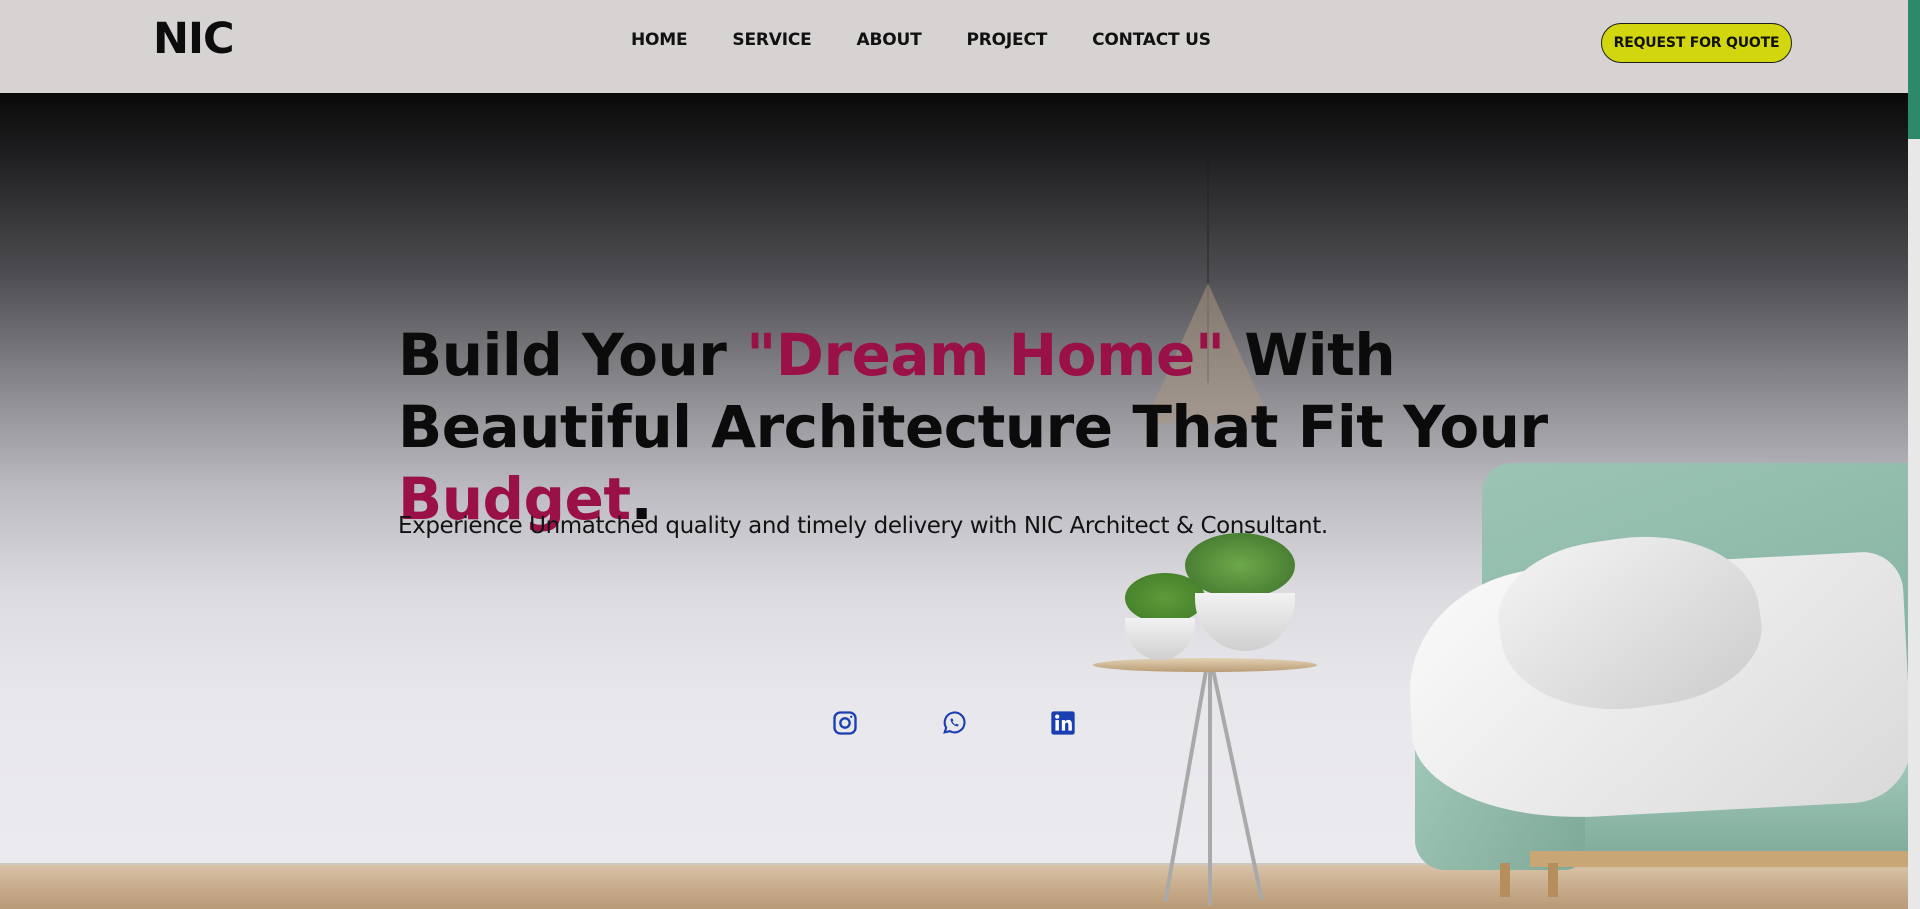 Image resolution: width=1920 pixels, height=909 pixels. Describe the element at coordinates (845, 723) in the screenshot. I see `instagram-icon` at that location.